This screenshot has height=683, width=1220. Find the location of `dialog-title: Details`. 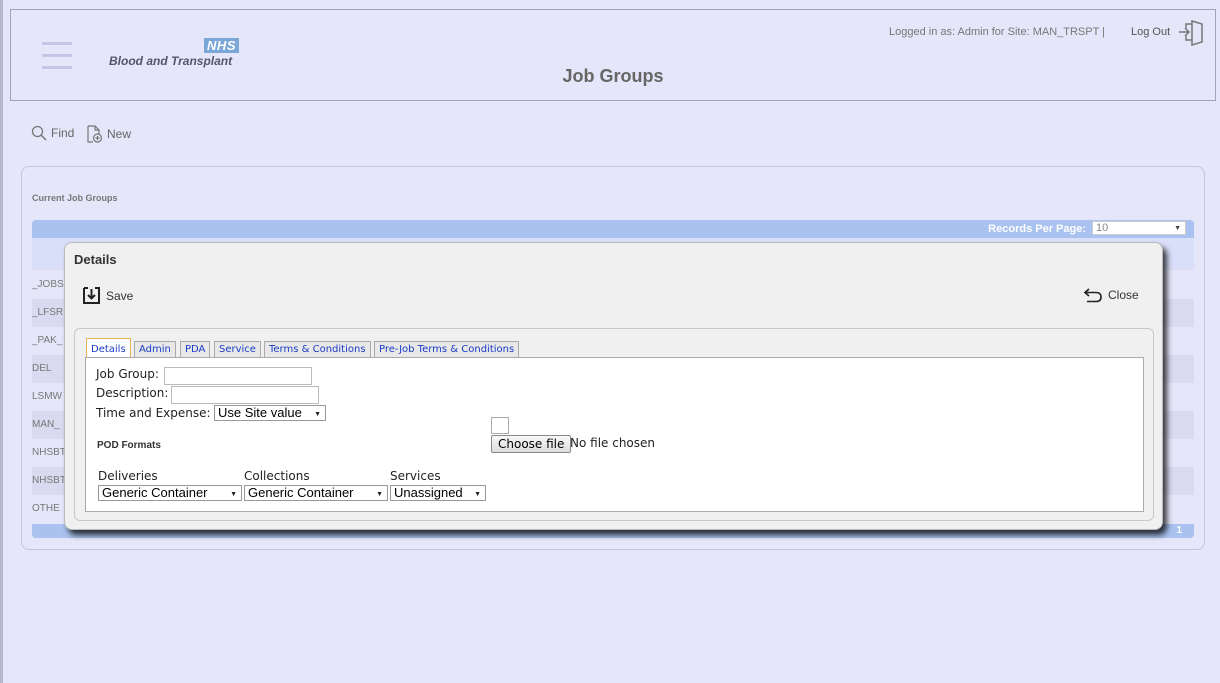

dialog-title: Details is located at coordinates (95, 259).